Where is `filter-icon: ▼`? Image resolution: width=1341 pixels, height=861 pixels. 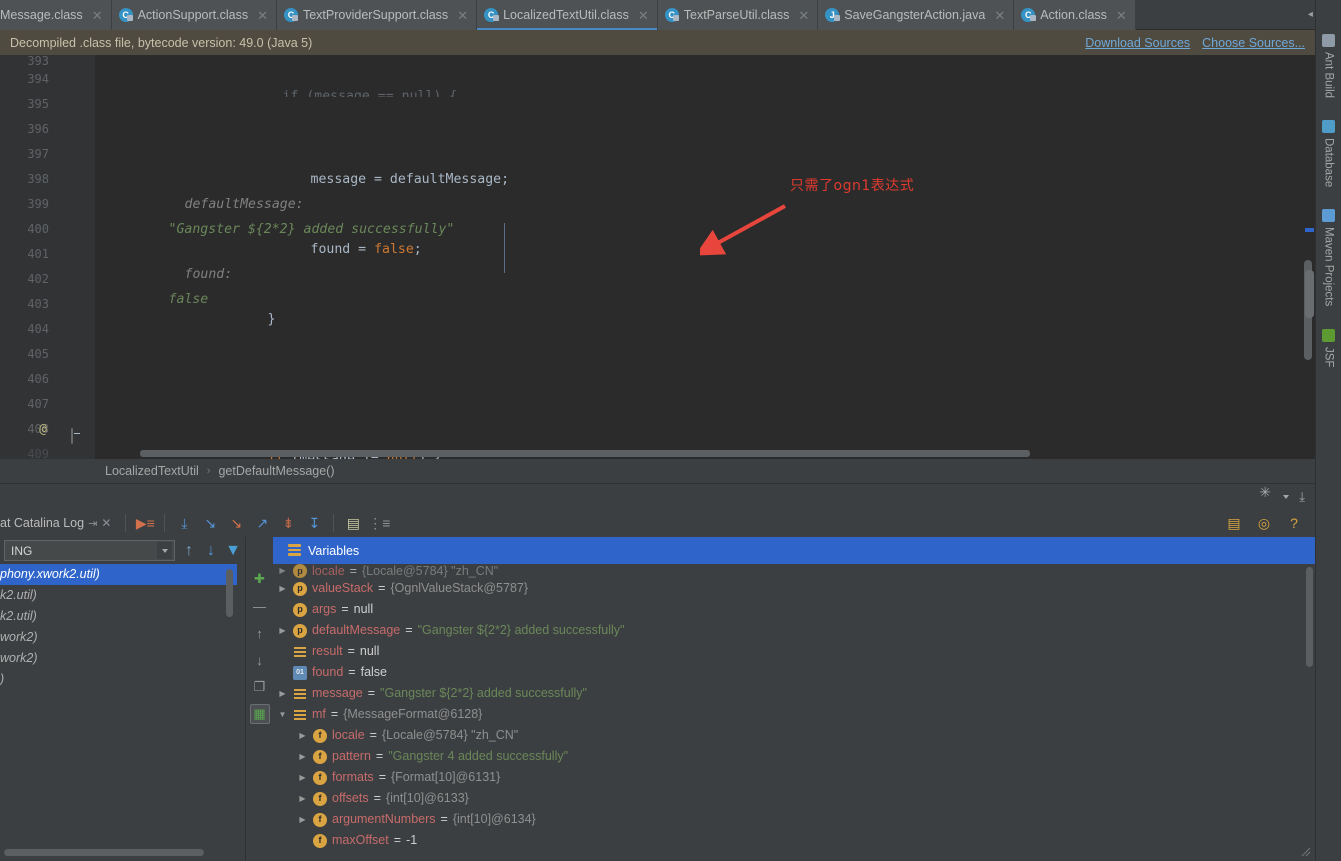 filter-icon: ▼ is located at coordinates (233, 550).